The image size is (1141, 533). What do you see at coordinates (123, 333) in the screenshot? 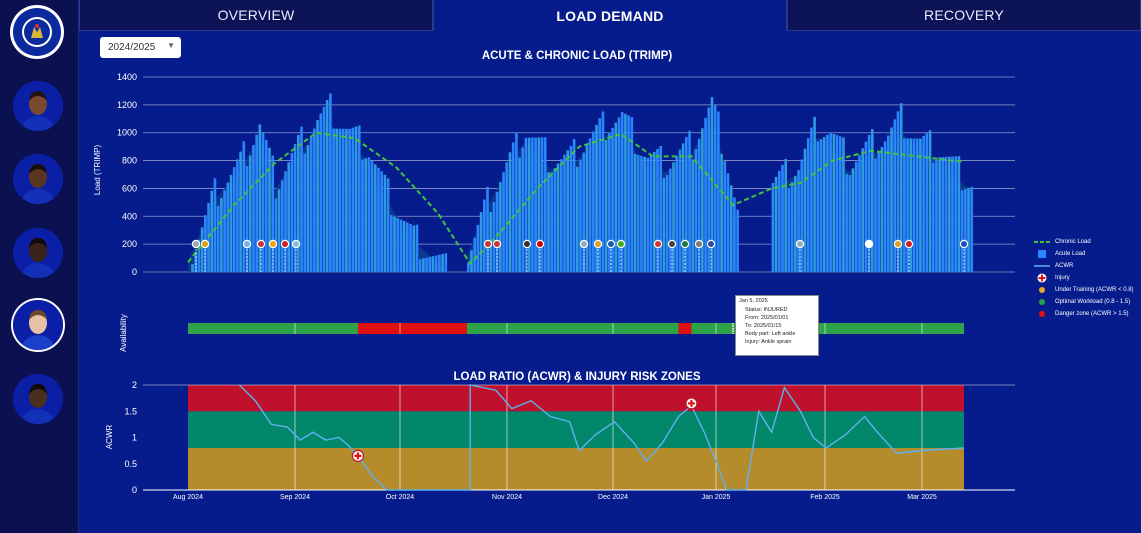
I see `availability-ylabel: Availability` at bounding box center [123, 333].